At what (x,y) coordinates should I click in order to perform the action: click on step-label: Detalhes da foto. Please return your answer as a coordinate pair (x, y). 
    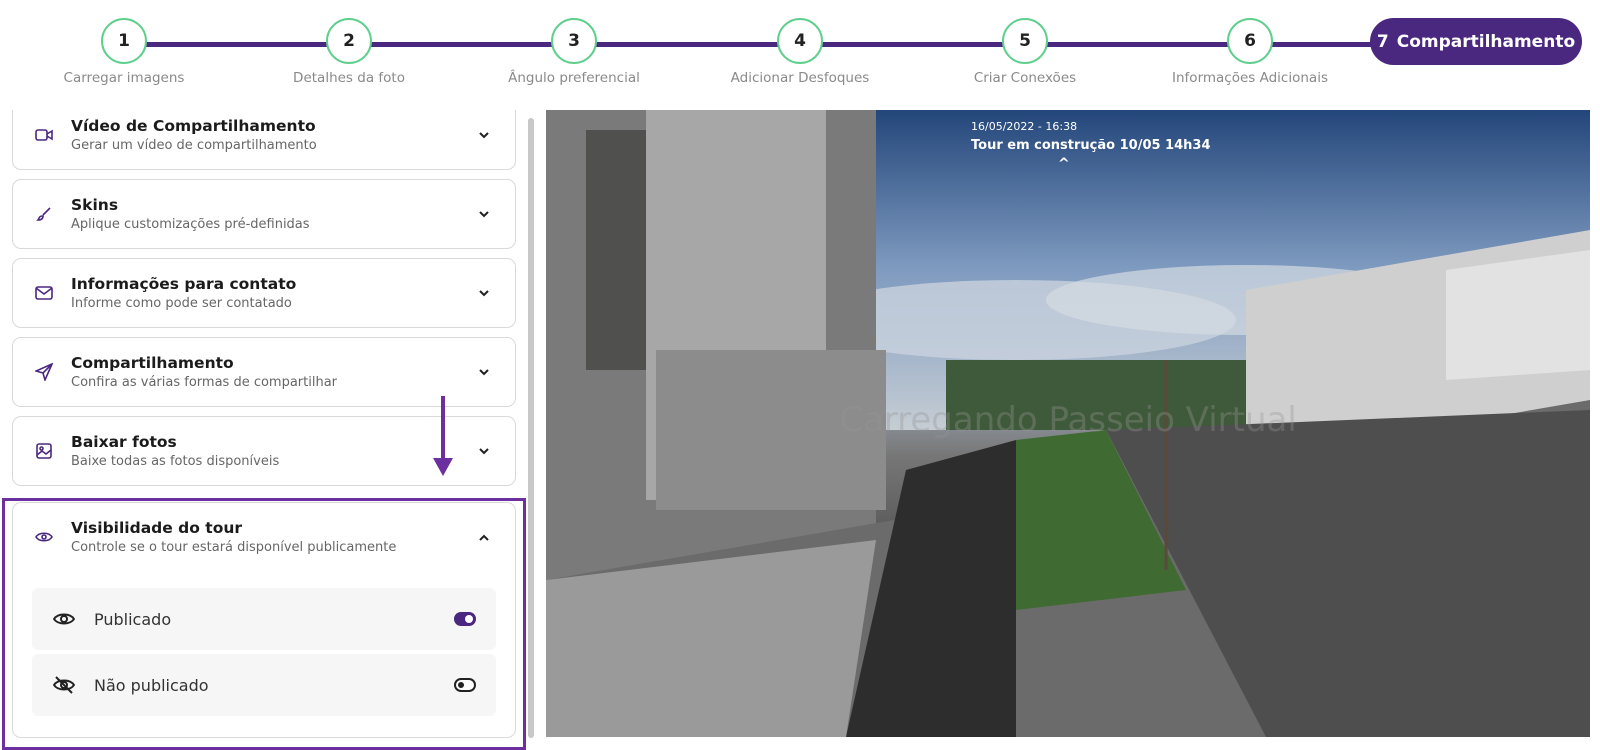
    Looking at the image, I should click on (349, 78).